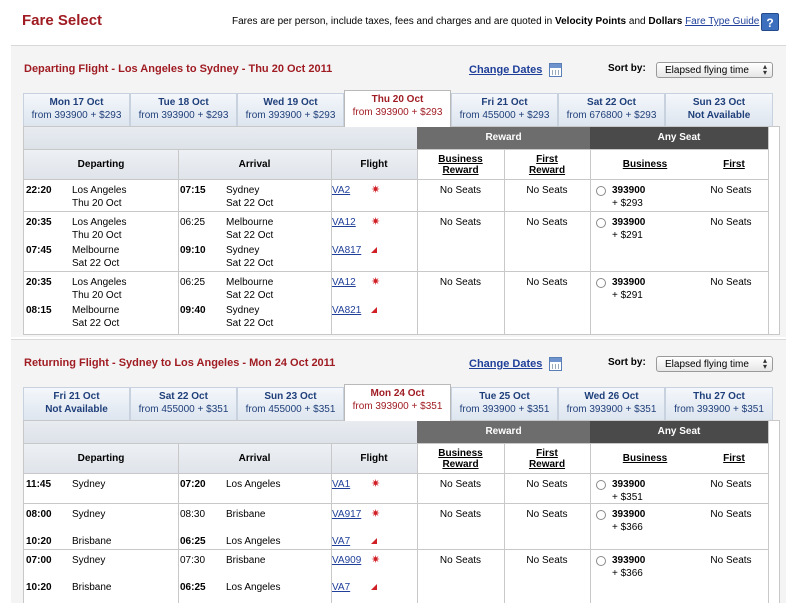  What do you see at coordinates (39, 514) in the screenshot?
I see `departure-time: 08:00` at bounding box center [39, 514].